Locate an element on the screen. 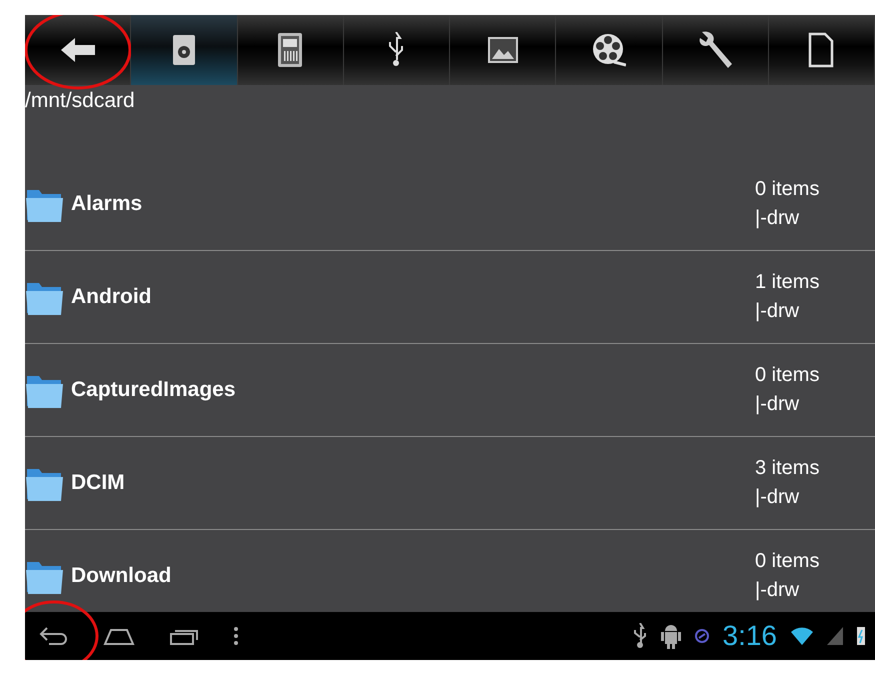  android-robot-icon is located at coordinates (670, 636).